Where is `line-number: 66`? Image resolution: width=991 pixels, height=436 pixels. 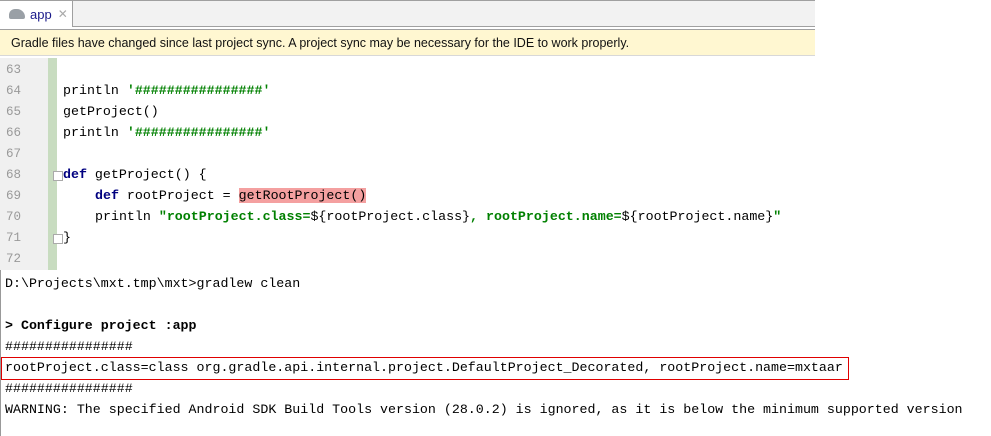
line-number: 66 is located at coordinates (14, 133).